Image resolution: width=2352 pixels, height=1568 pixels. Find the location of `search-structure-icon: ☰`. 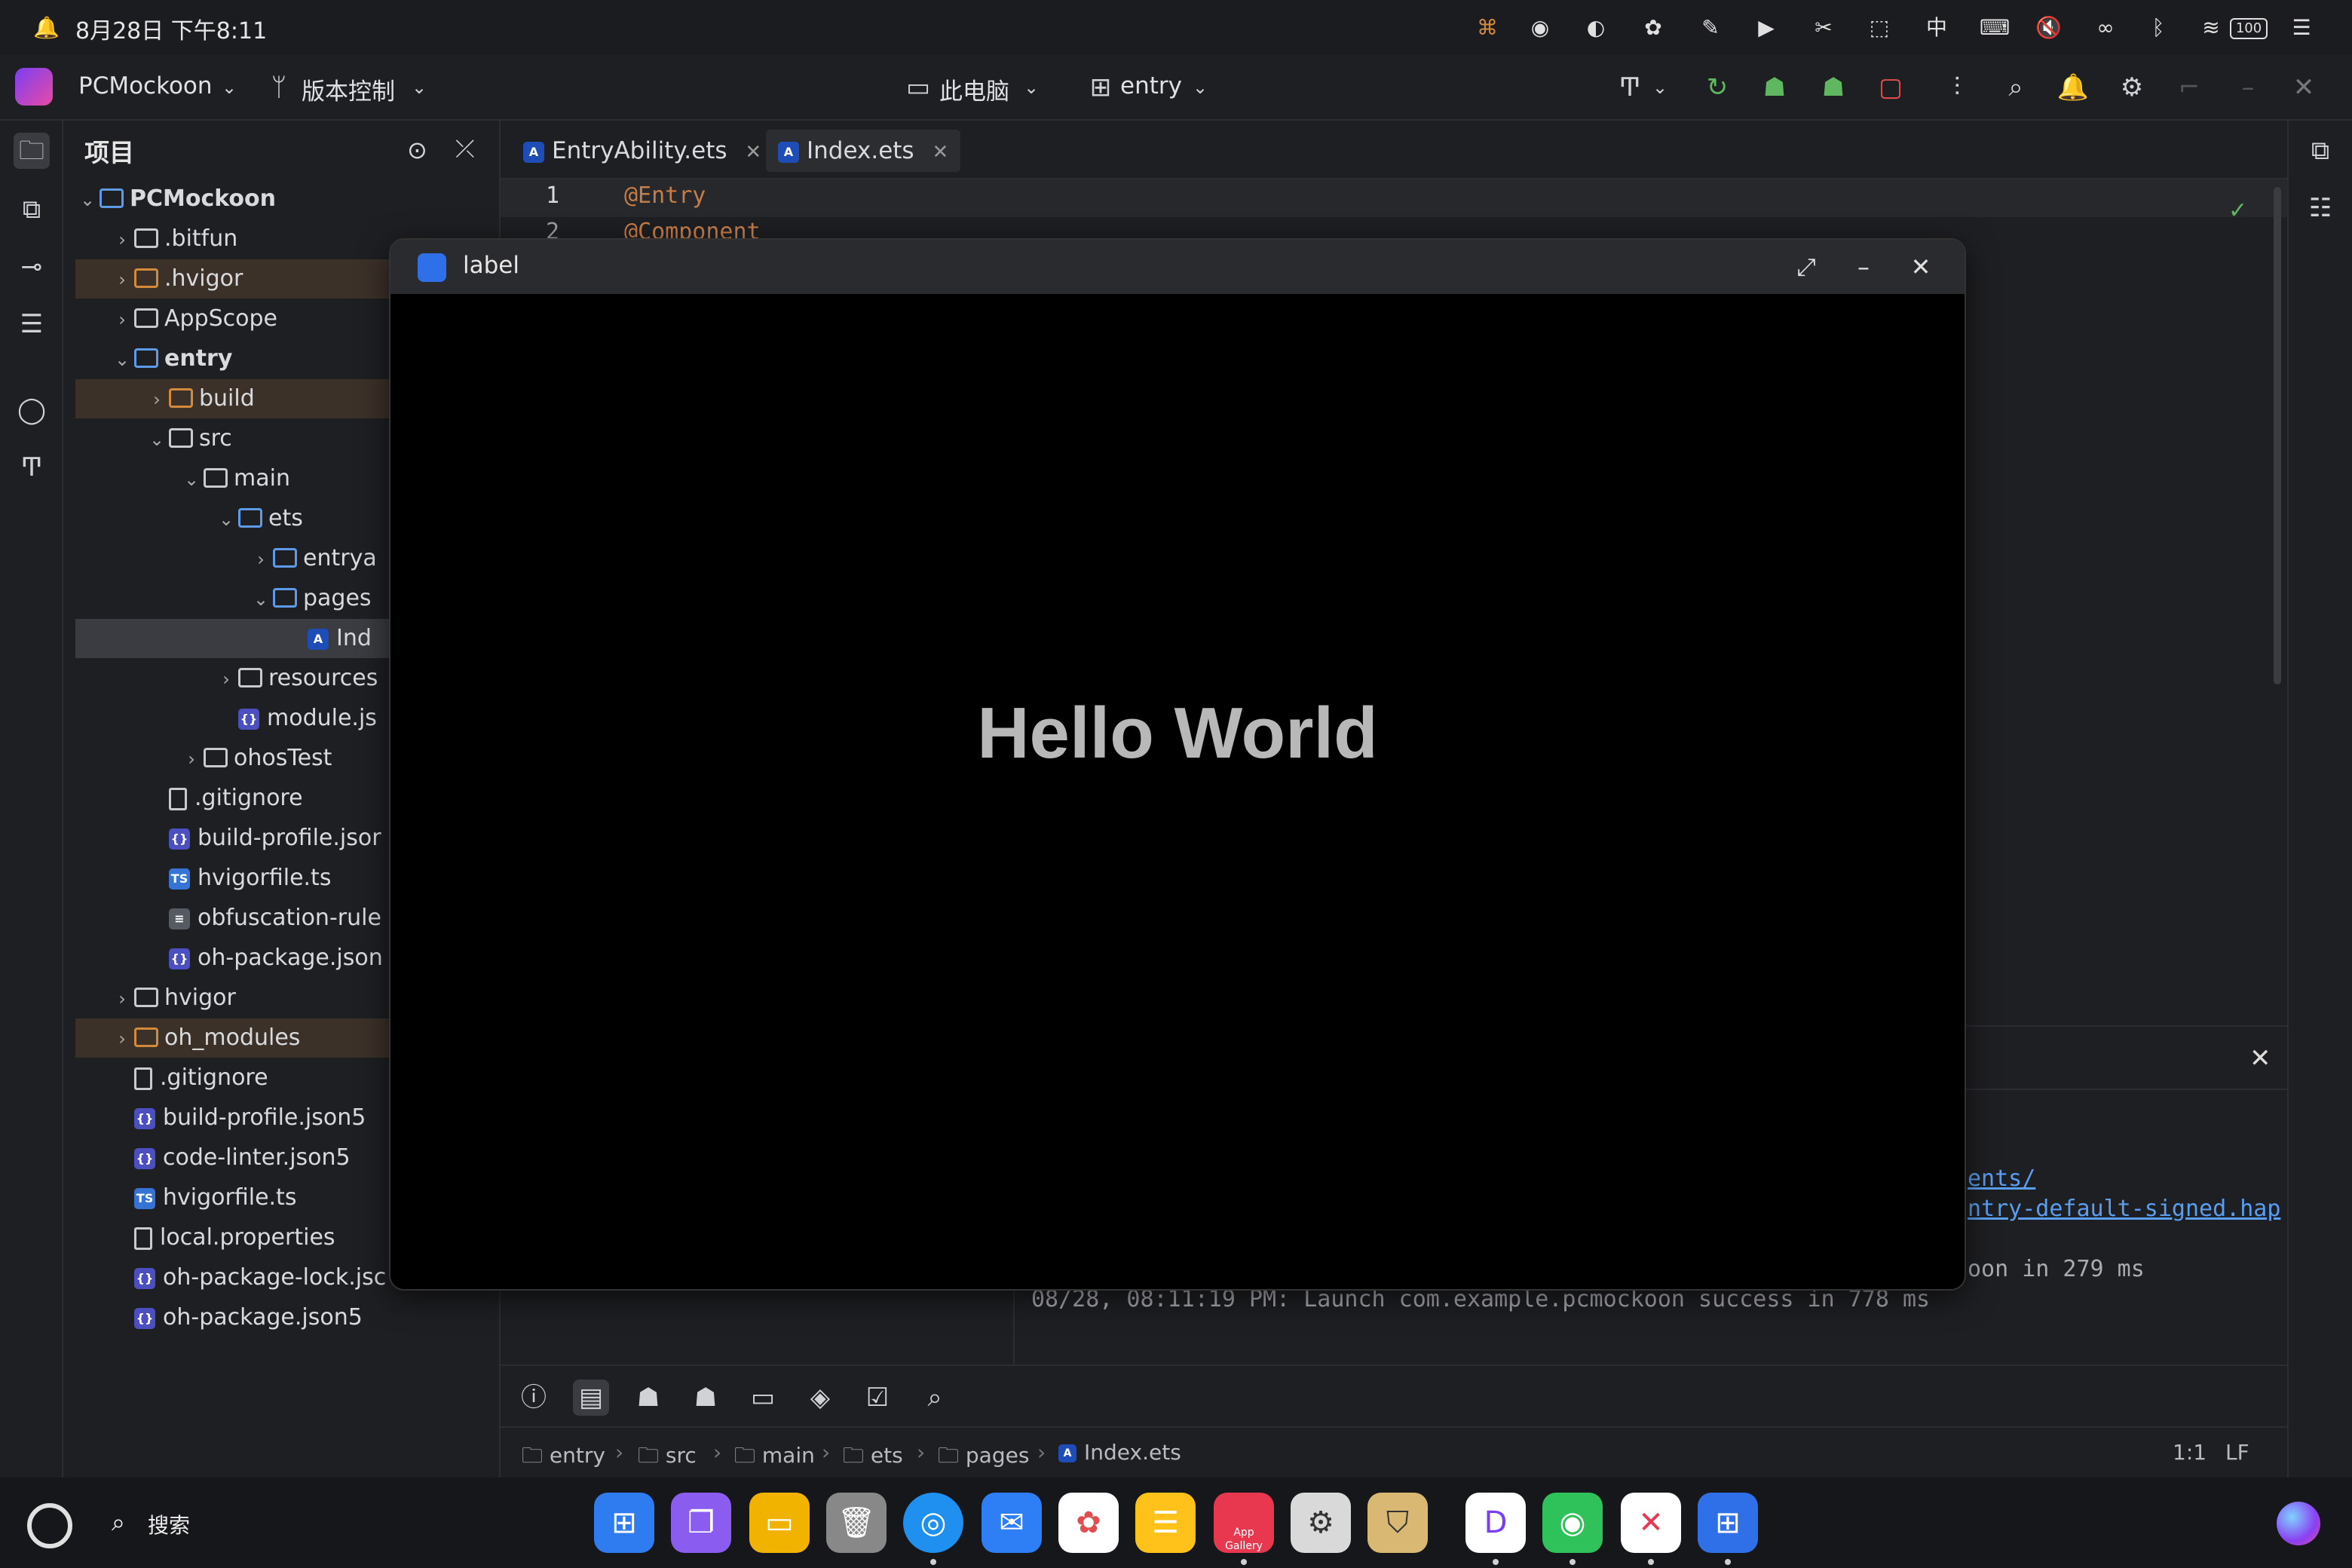

search-structure-icon: ☰ is located at coordinates (32, 324).